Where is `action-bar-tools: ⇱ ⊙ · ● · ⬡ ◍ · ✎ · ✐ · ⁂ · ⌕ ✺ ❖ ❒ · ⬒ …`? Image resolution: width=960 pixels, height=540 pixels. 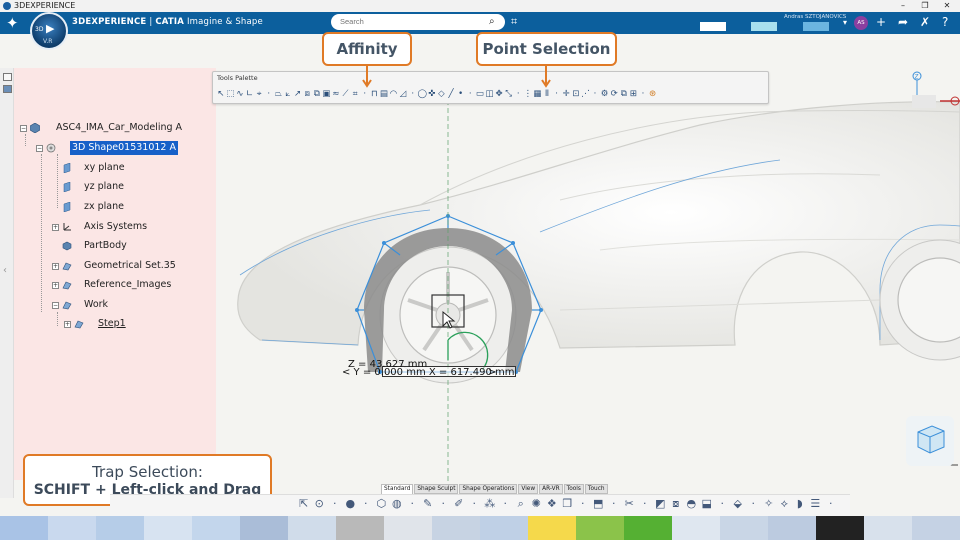
action-bar-tools: ⇱ ⊙ · ● · ⬡ ◍ · ✎ · ✐ · ⁂ · ⌕ ✺ ❖ ❒ · ⬒ … is located at coordinates (567, 505).